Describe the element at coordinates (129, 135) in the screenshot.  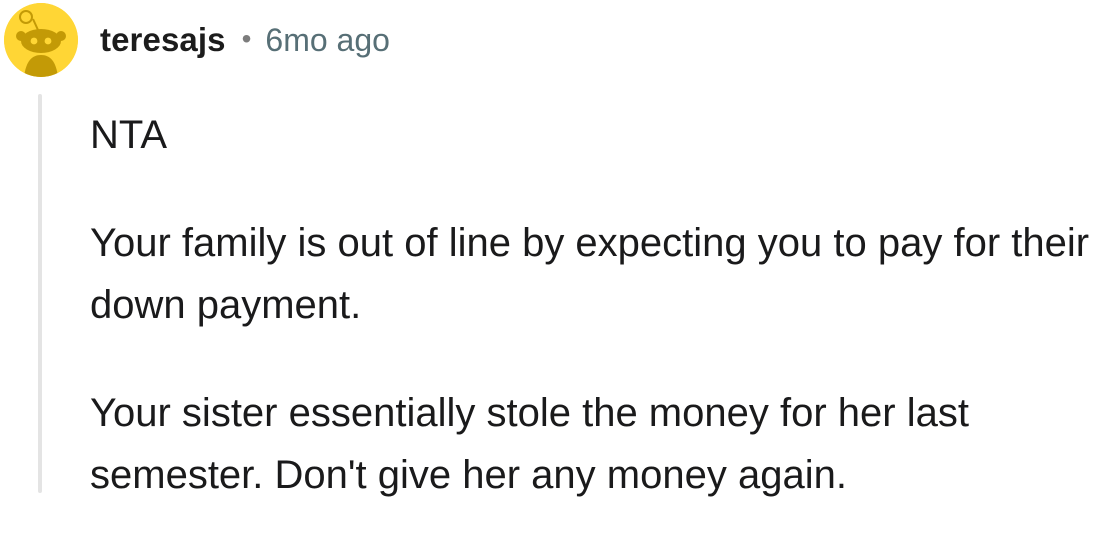
I see `comment-paragraph: NTA` at that location.